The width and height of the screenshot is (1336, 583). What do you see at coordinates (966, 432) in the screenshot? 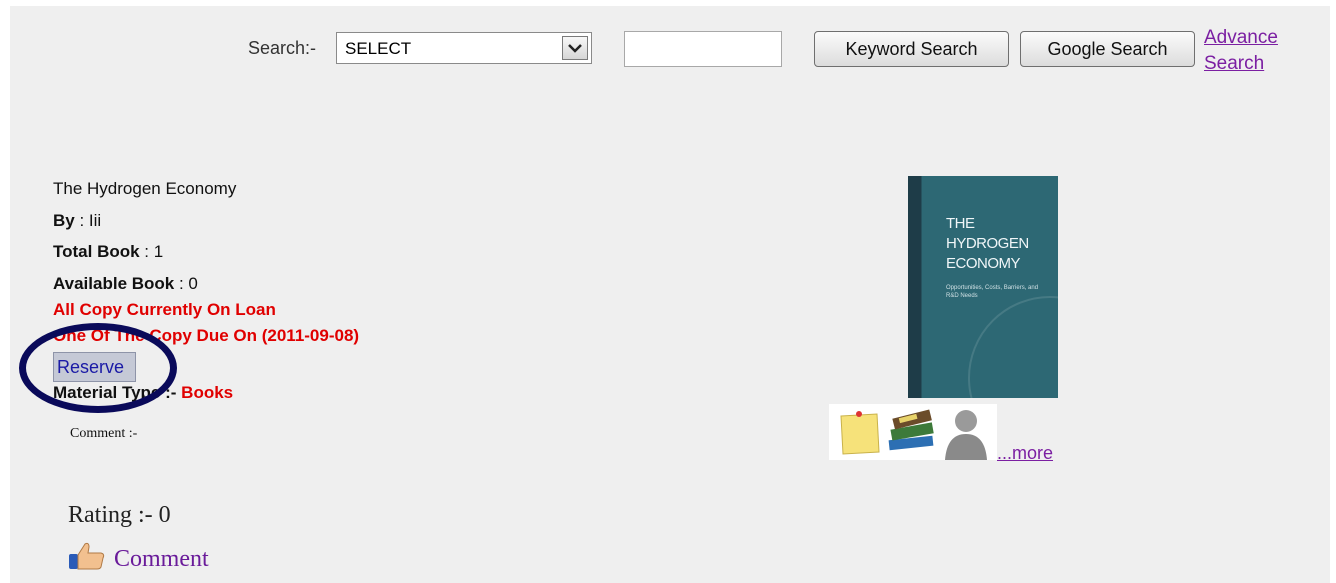
I see `user-icon` at bounding box center [966, 432].